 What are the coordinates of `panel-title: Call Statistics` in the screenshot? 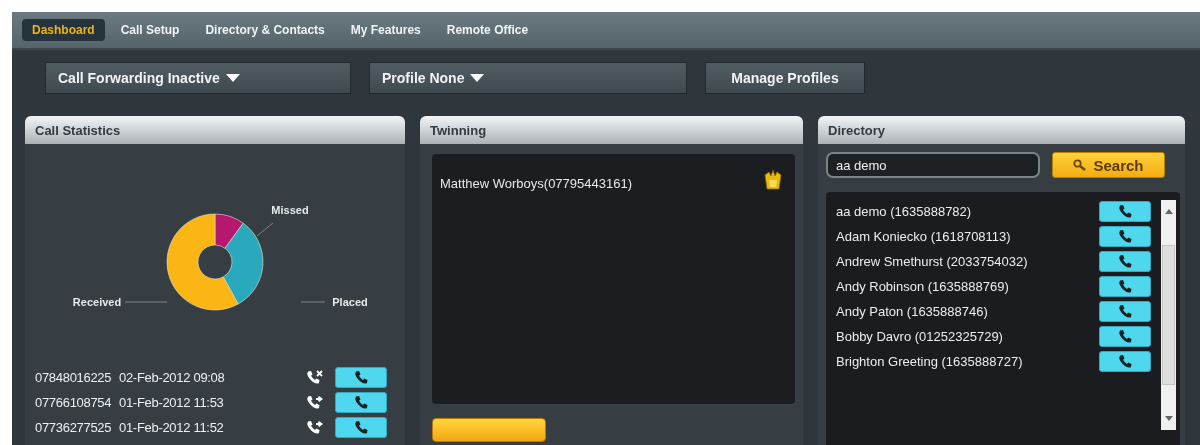 It's located at (78, 130).